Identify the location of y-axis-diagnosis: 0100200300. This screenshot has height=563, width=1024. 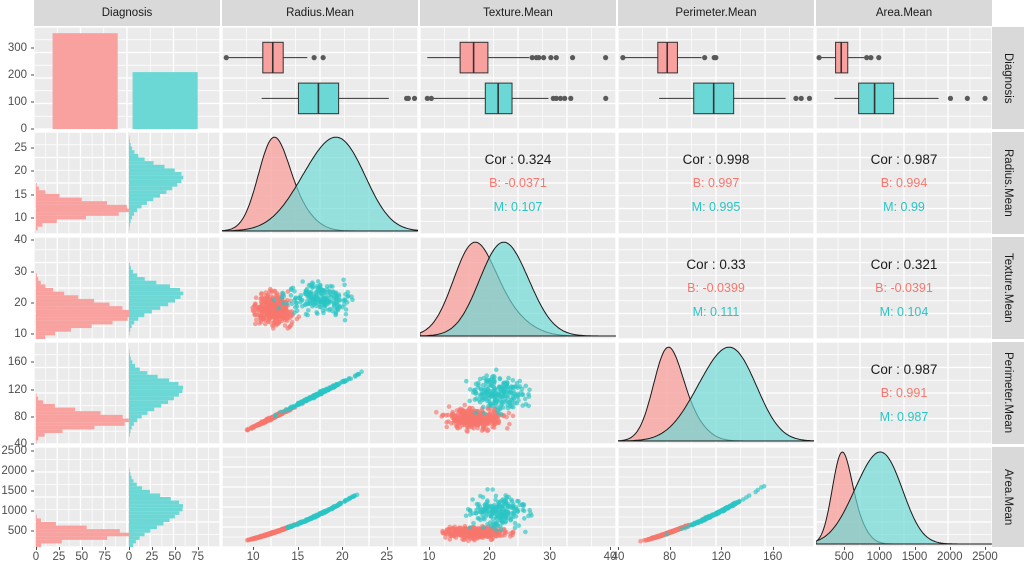
(17, 78).